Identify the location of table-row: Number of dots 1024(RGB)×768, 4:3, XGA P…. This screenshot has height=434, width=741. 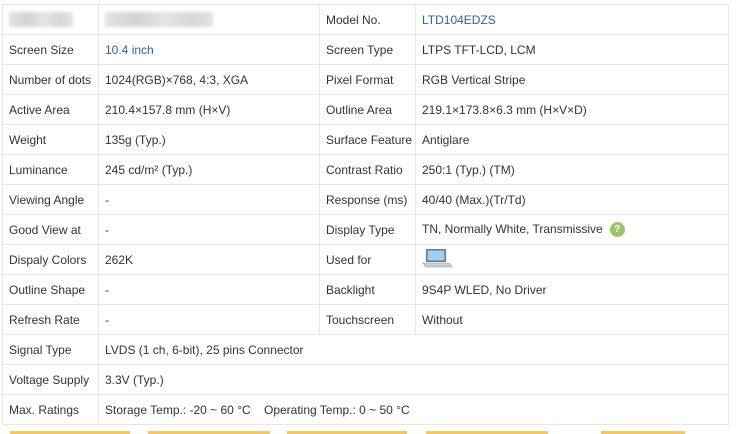
(365, 79).